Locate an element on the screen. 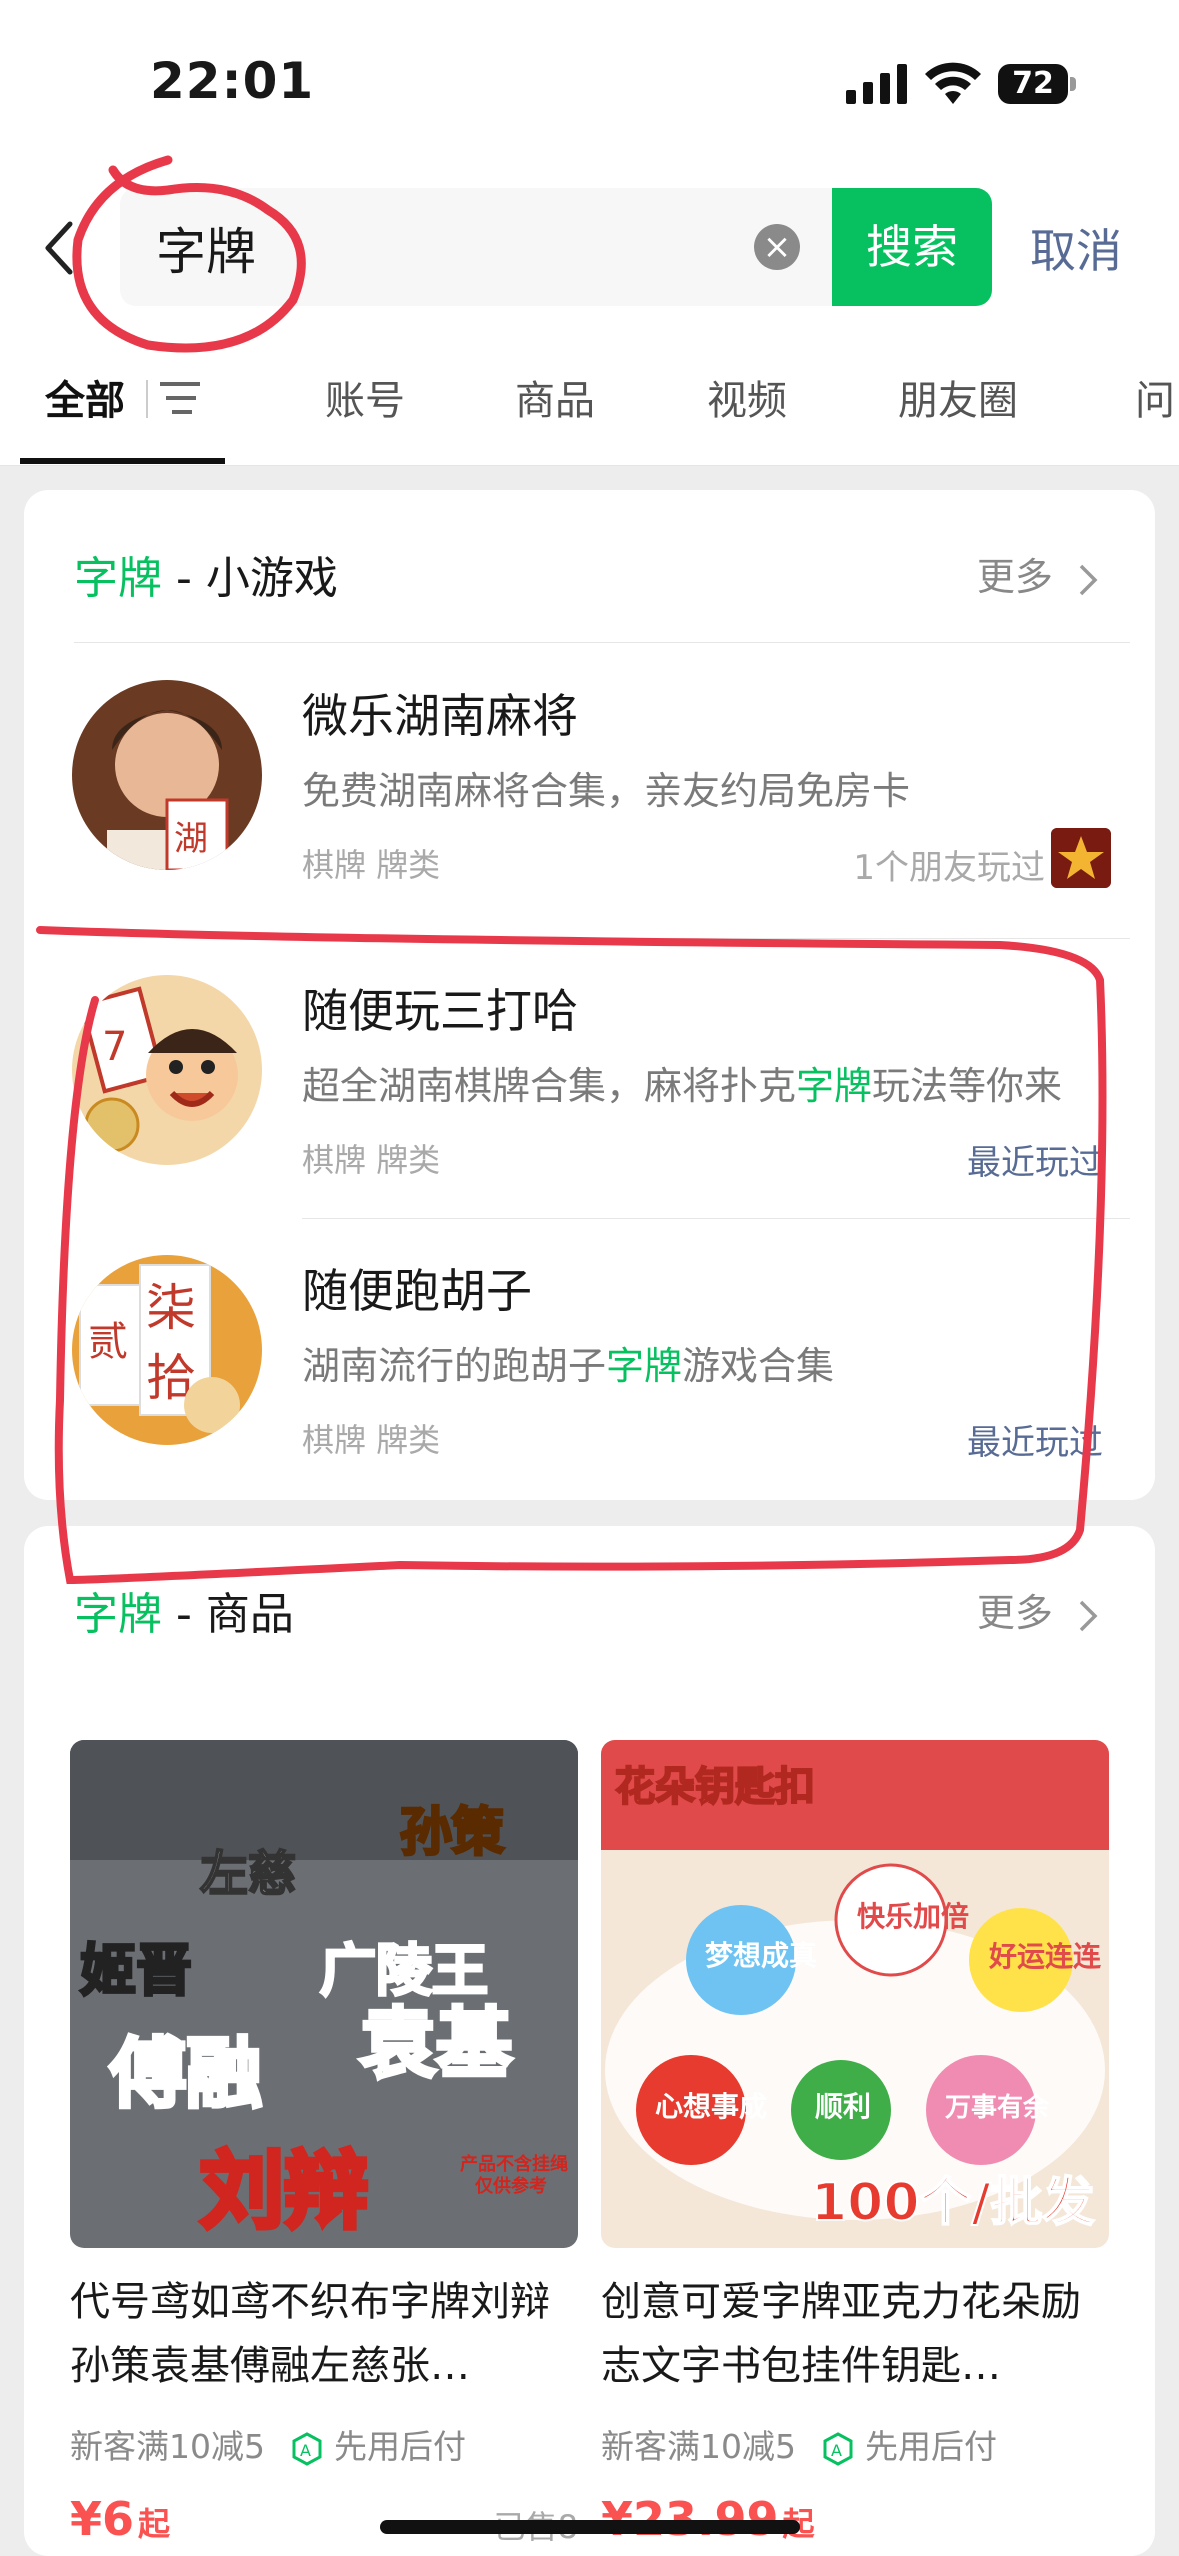 The width and height of the screenshot is (1179, 2556). game-item: 贰 柒 拾 随便跑胡子 湖南流行的跑胡子字牌游戏合集 棋牌 牌类 最近玩过 is located at coordinates (589, 1355).